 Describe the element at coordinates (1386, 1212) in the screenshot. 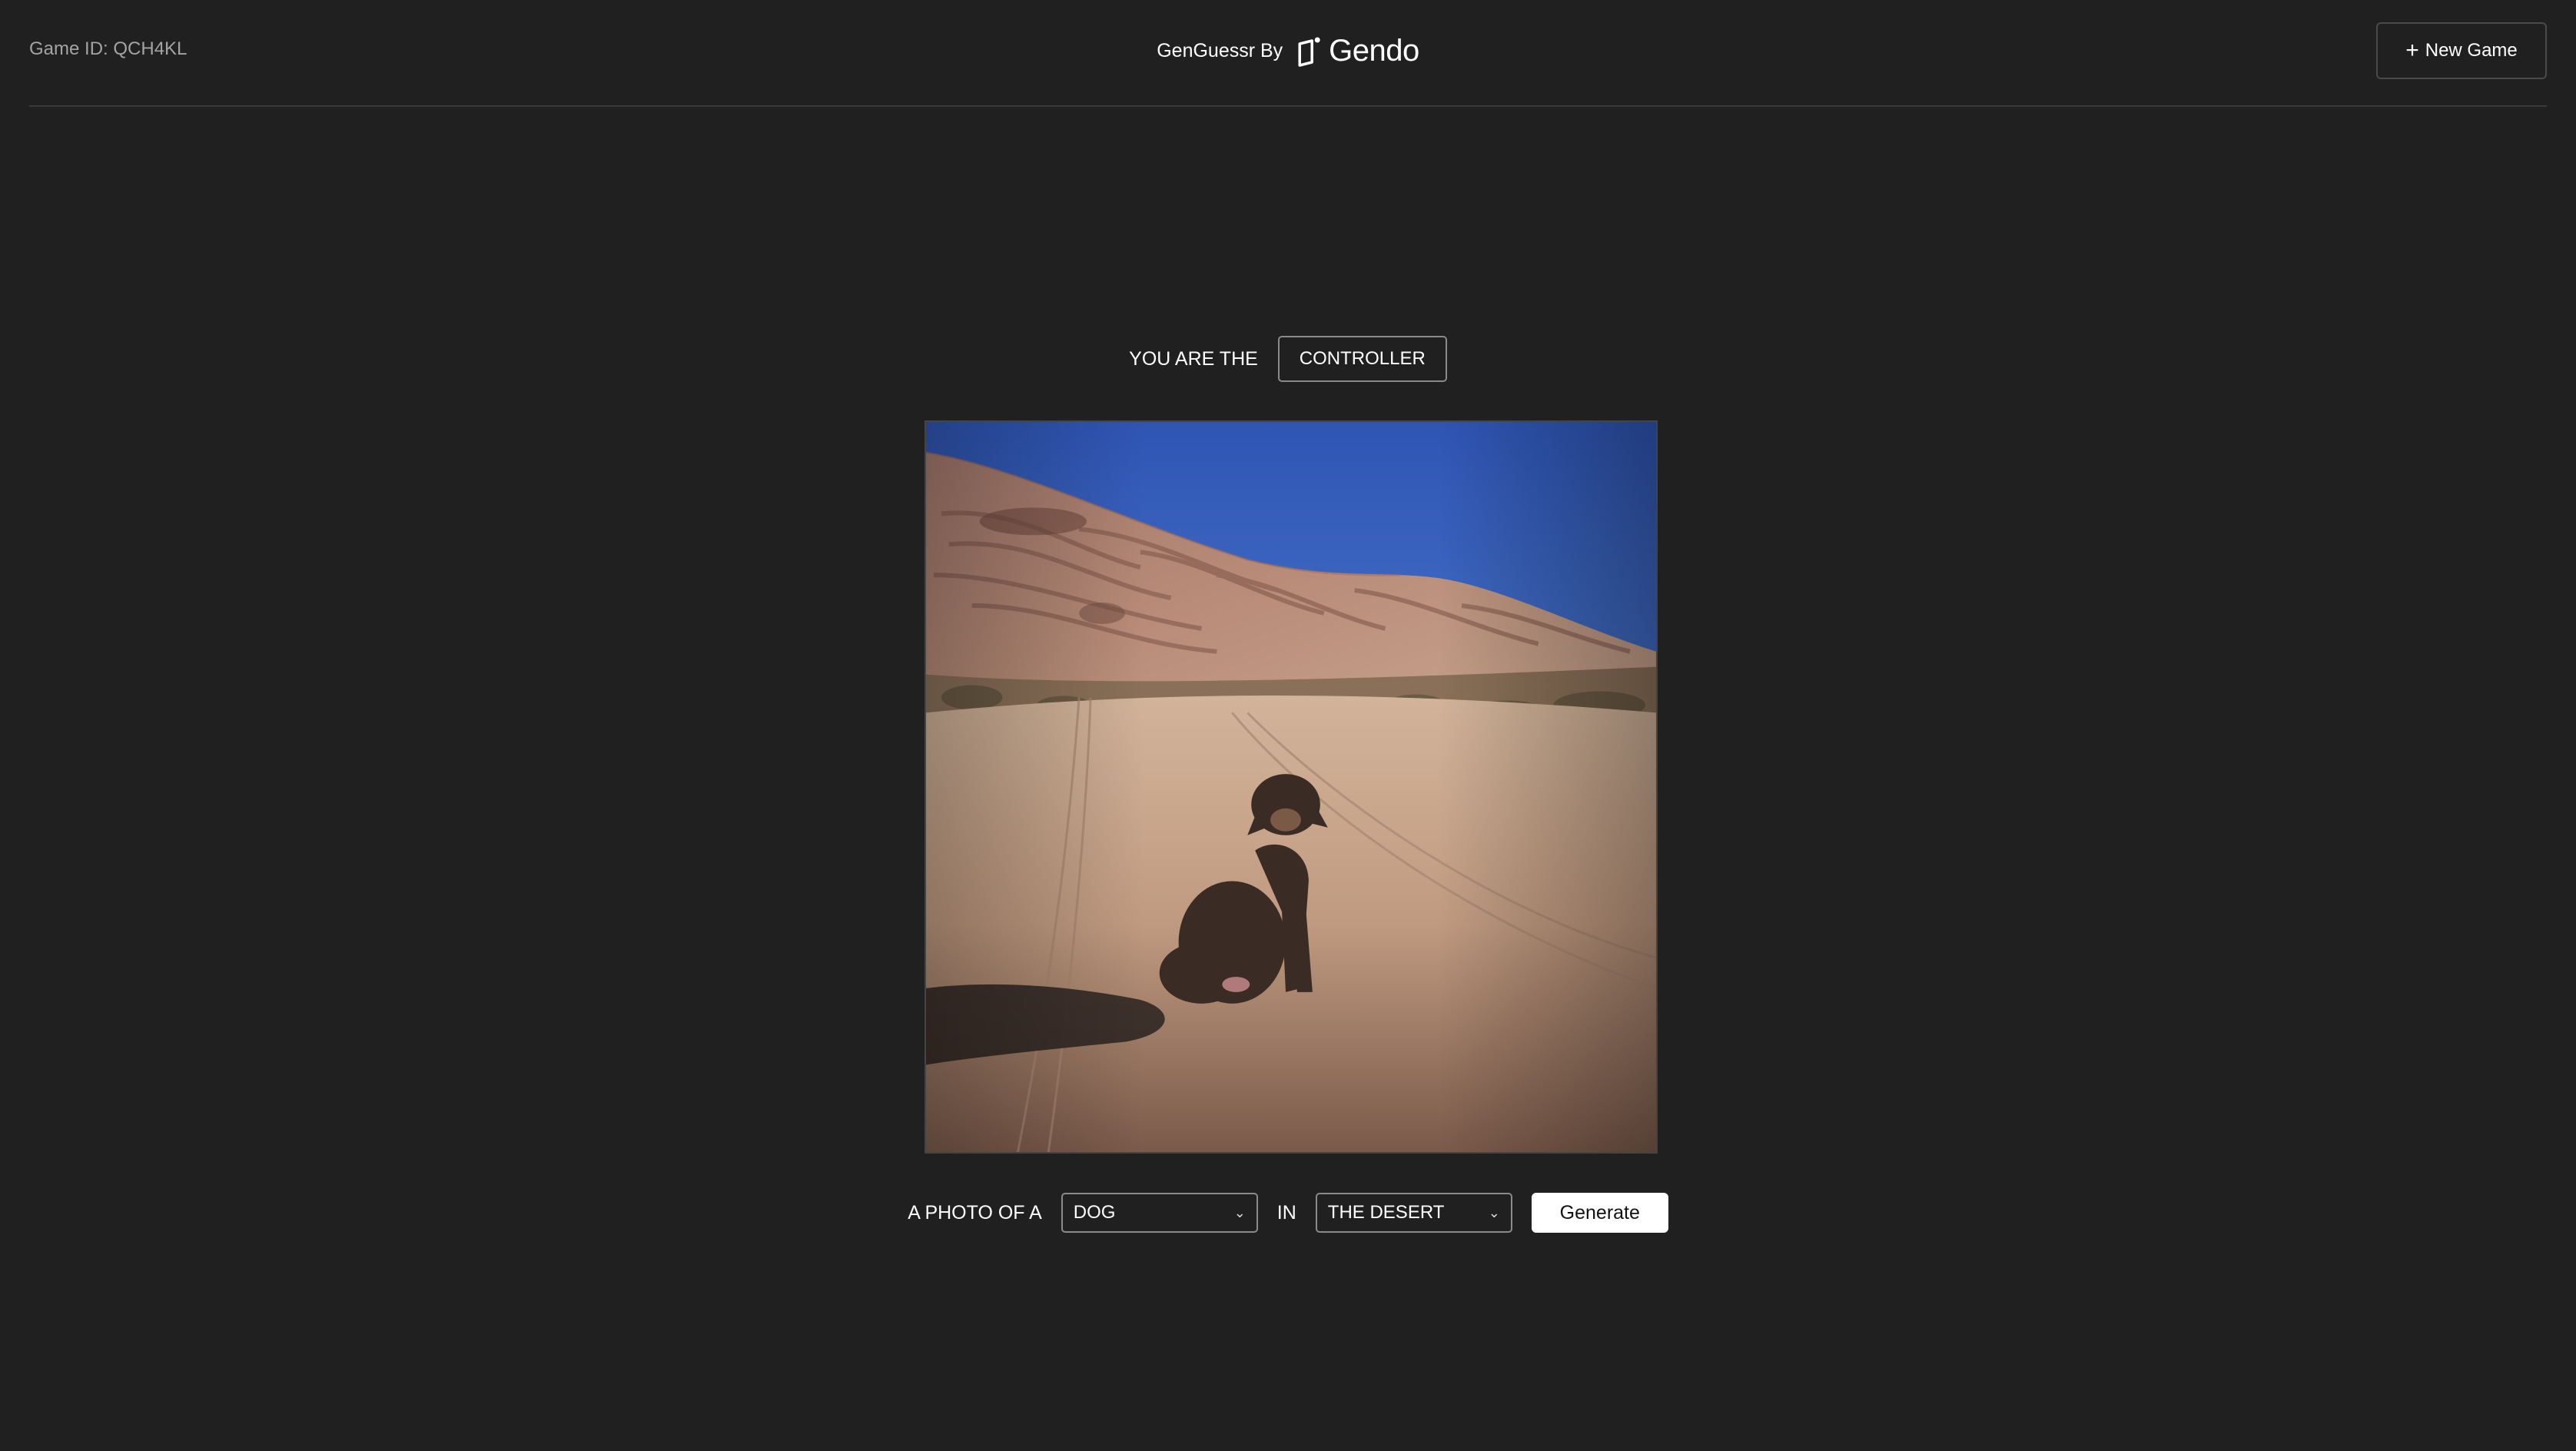

I see `location-select-value: THE DESERT` at that location.